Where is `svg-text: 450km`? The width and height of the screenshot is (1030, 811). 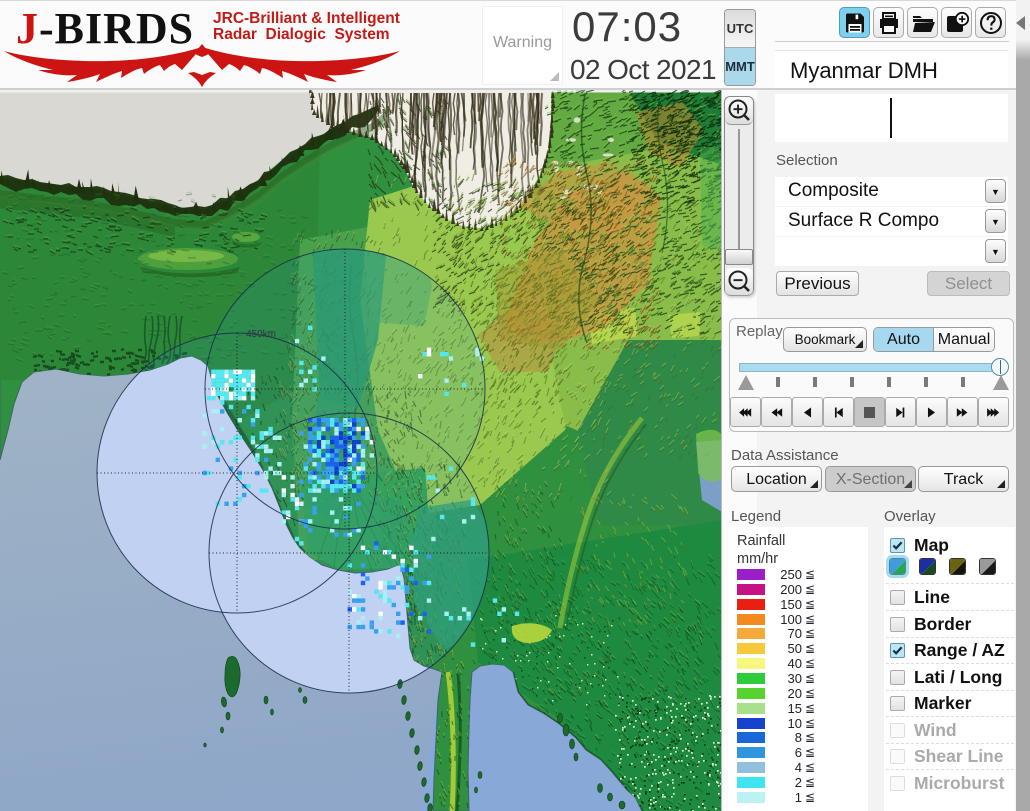
svg-text: 450km is located at coordinates (261, 334).